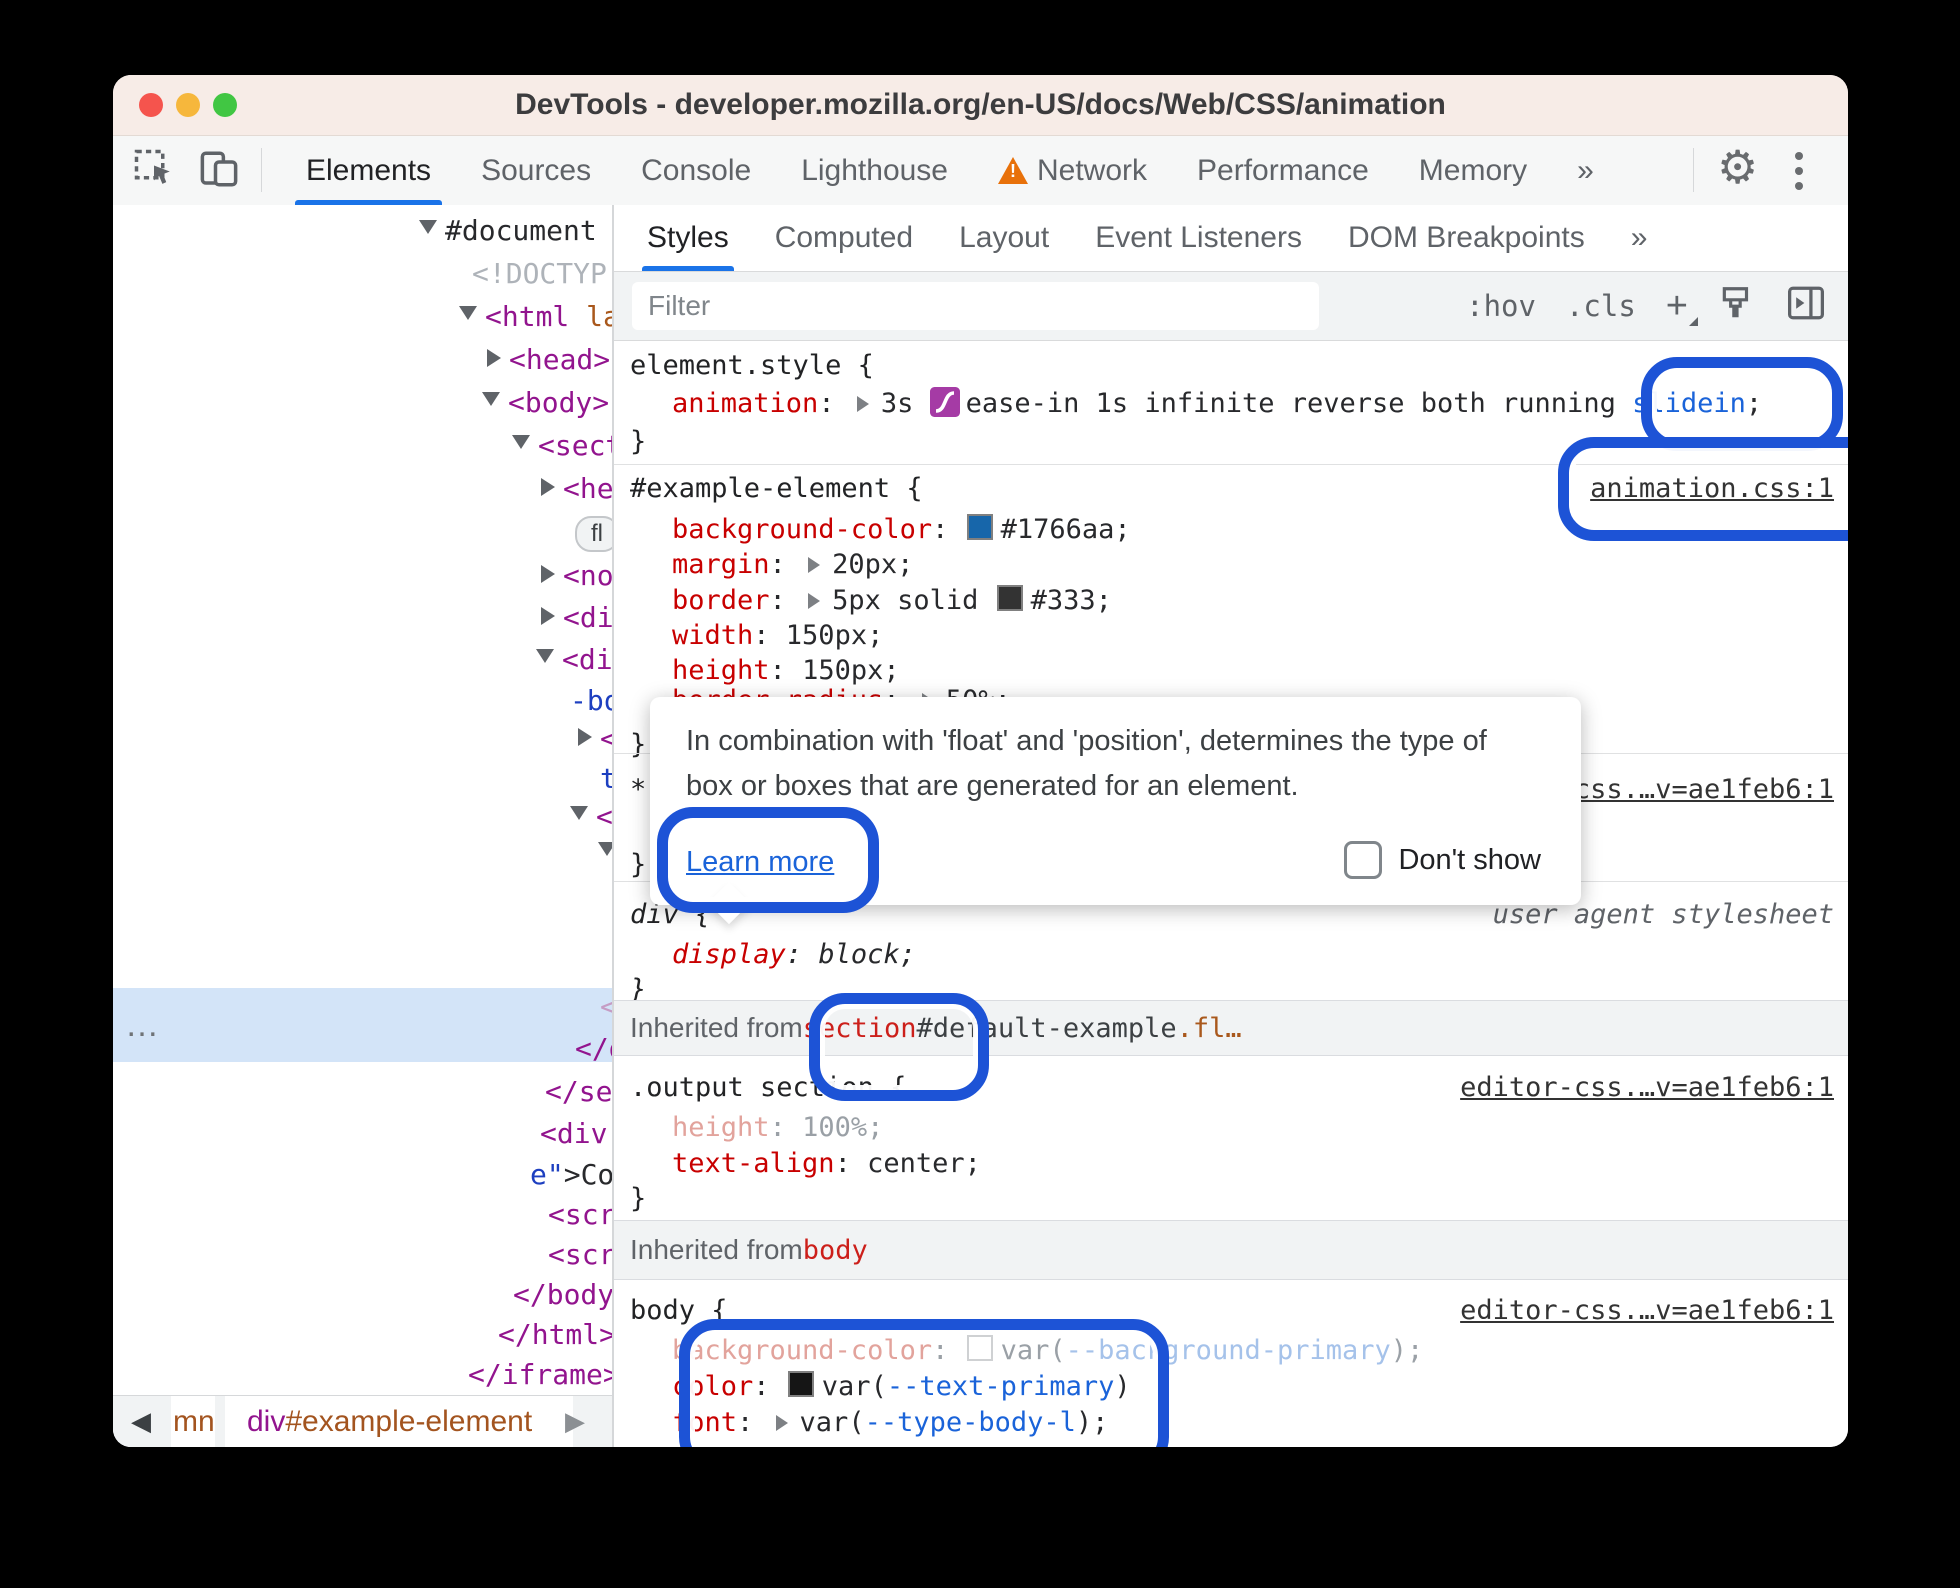 This screenshot has width=1960, height=1588. What do you see at coordinates (944, 407) in the screenshot?
I see `cubic-bezier-icon` at bounding box center [944, 407].